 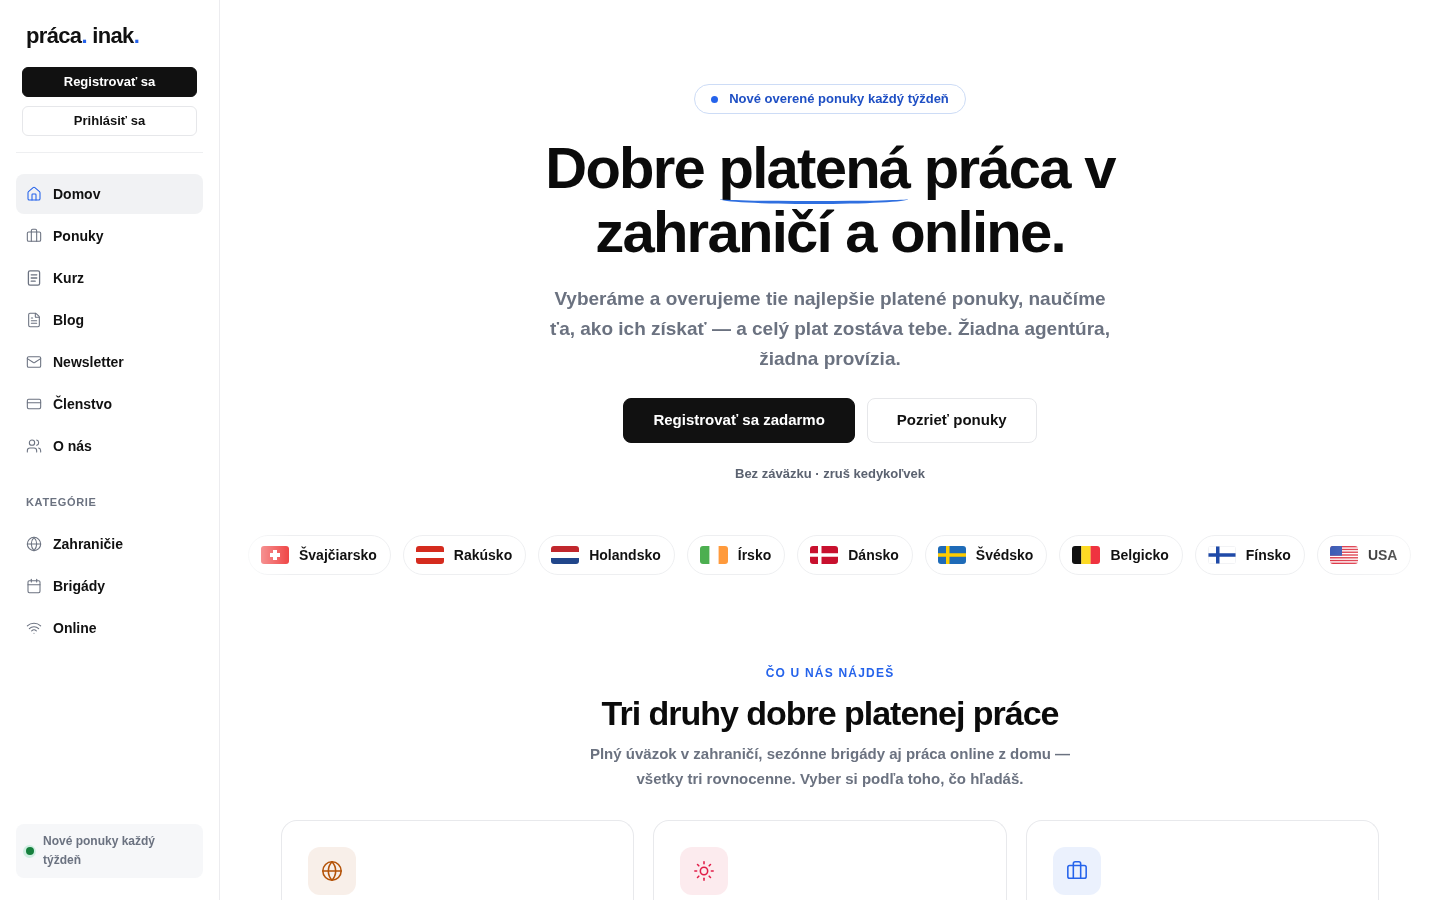 What do you see at coordinates (1249, 555) in the screenshot?
I see `country-chip: Fínsko` at bounding box center [1249, 555].